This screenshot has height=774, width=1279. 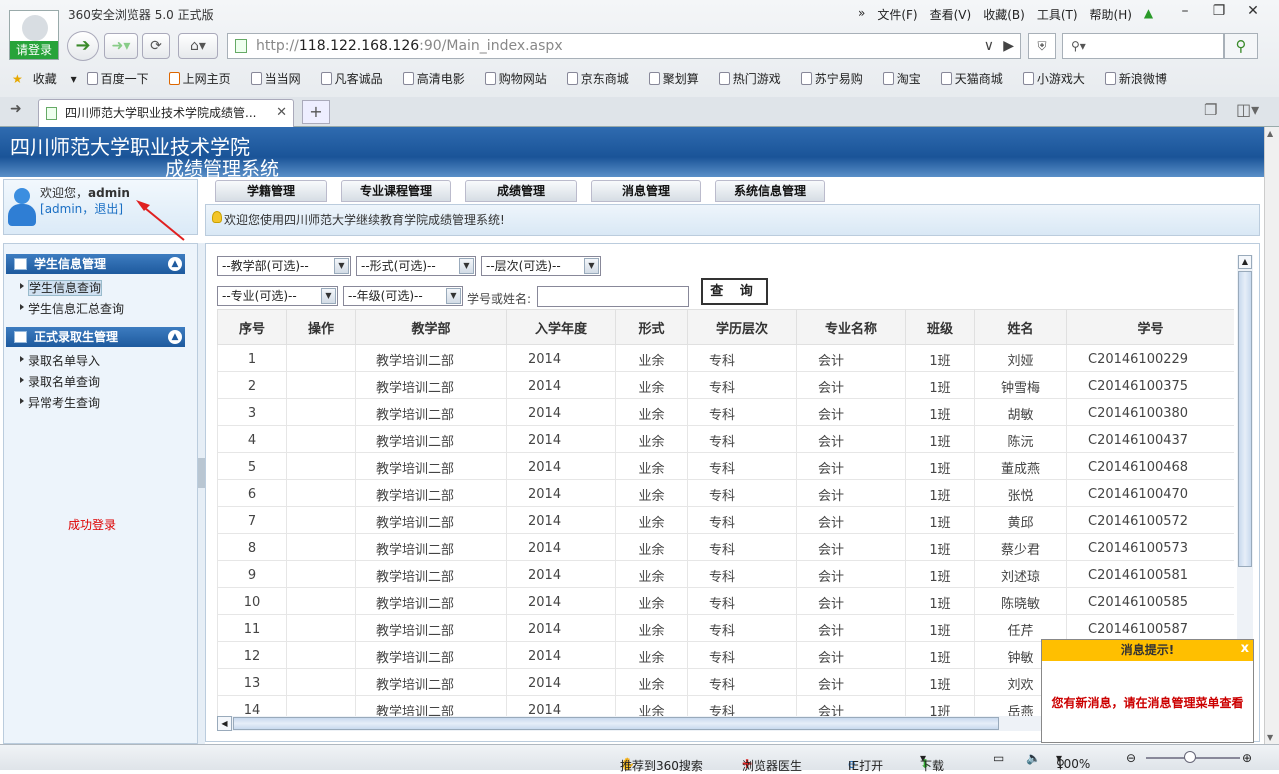 What do you see at coordinates (725, 574) in the screenshot?
I see `table-row: 9 教学培训二部 2014 业余 专科 会计 1班 刘述琼 C20146100581` at bounding box center [725, 574].